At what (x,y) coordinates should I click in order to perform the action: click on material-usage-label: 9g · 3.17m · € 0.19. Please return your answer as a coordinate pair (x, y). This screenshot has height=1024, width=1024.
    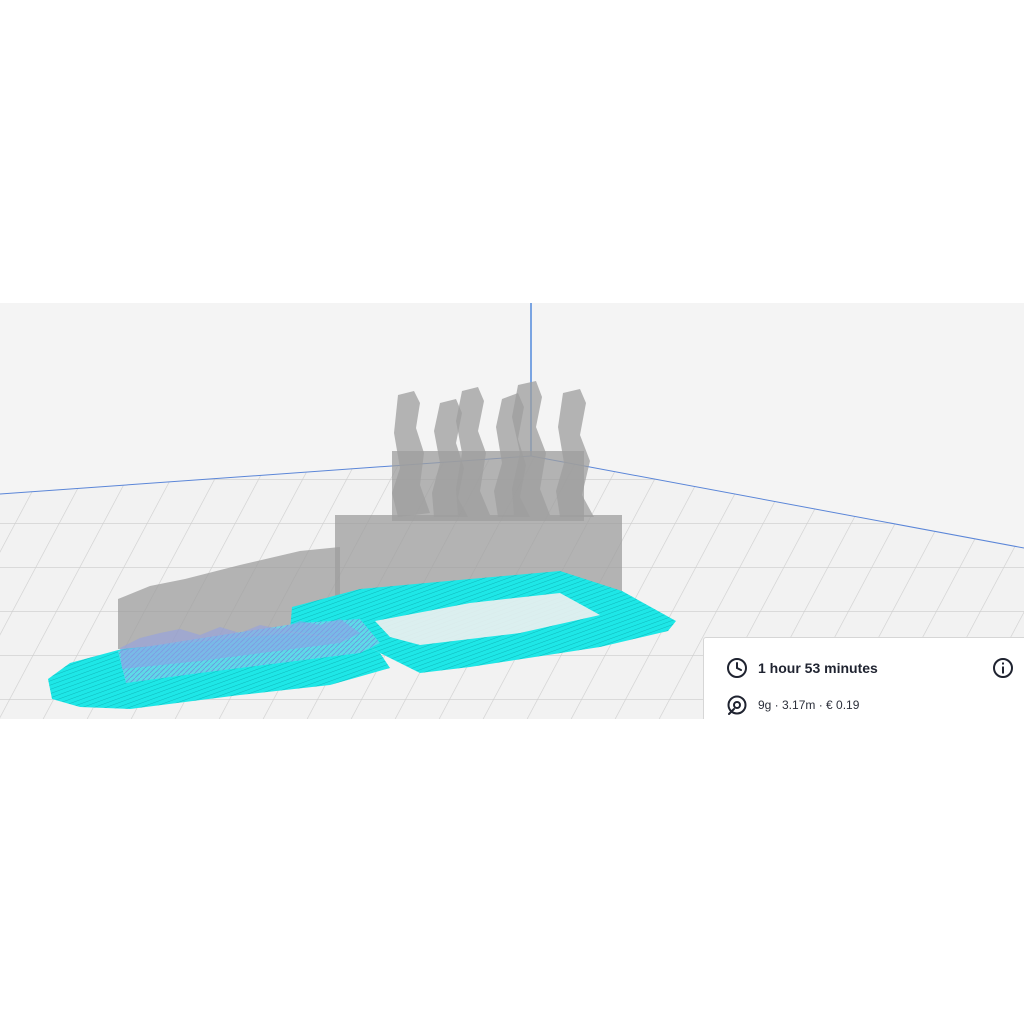
    Looking at the image, I should click on (809, 705).